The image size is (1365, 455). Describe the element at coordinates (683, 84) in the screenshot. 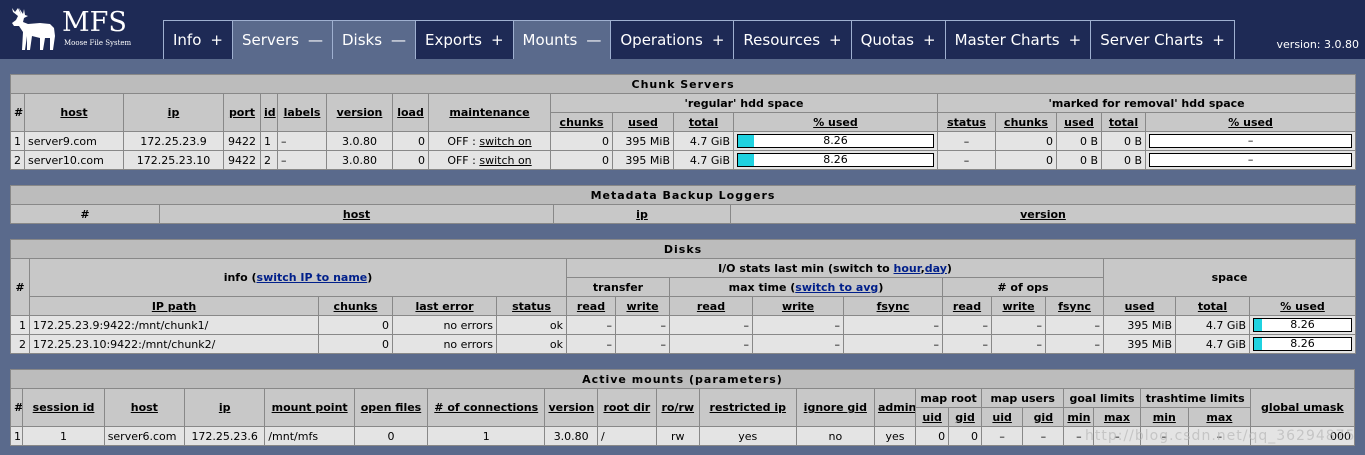

I see `chunk-servers-title: Chunk Servers` at that location.